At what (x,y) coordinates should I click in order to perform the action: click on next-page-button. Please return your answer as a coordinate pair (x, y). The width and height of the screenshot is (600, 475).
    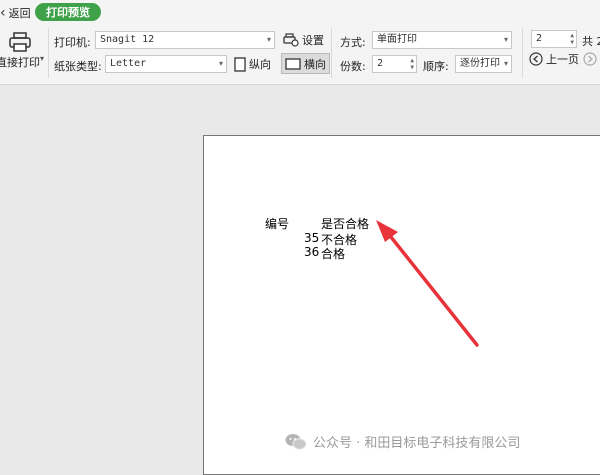
    Looking at the image, I should click on (590, 59).